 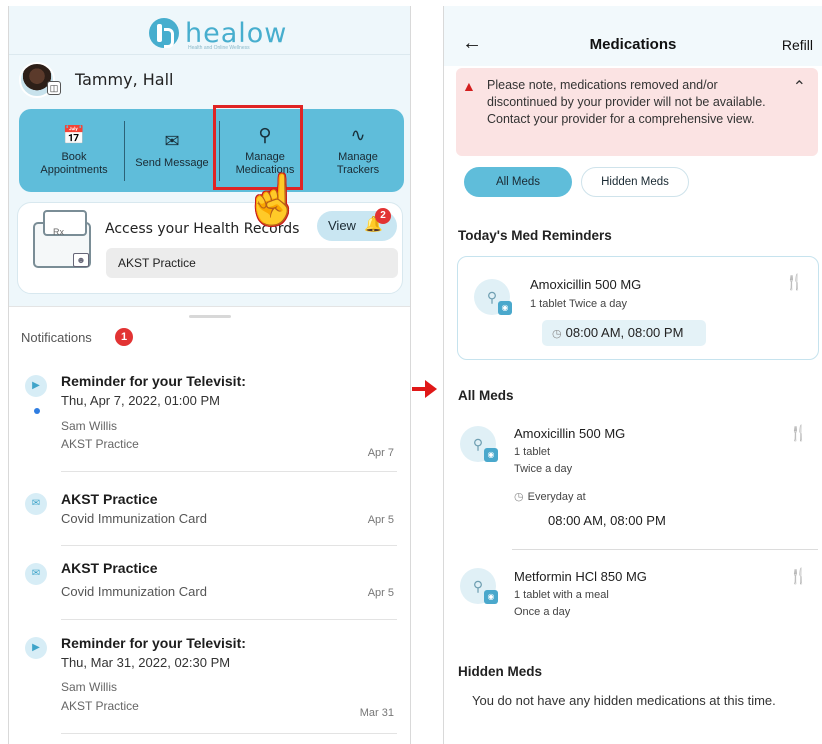 What do you see at coordinates (469, 86) in the screenshot?
I see `warning-icon: ▲` at bounding box center [469, 86].